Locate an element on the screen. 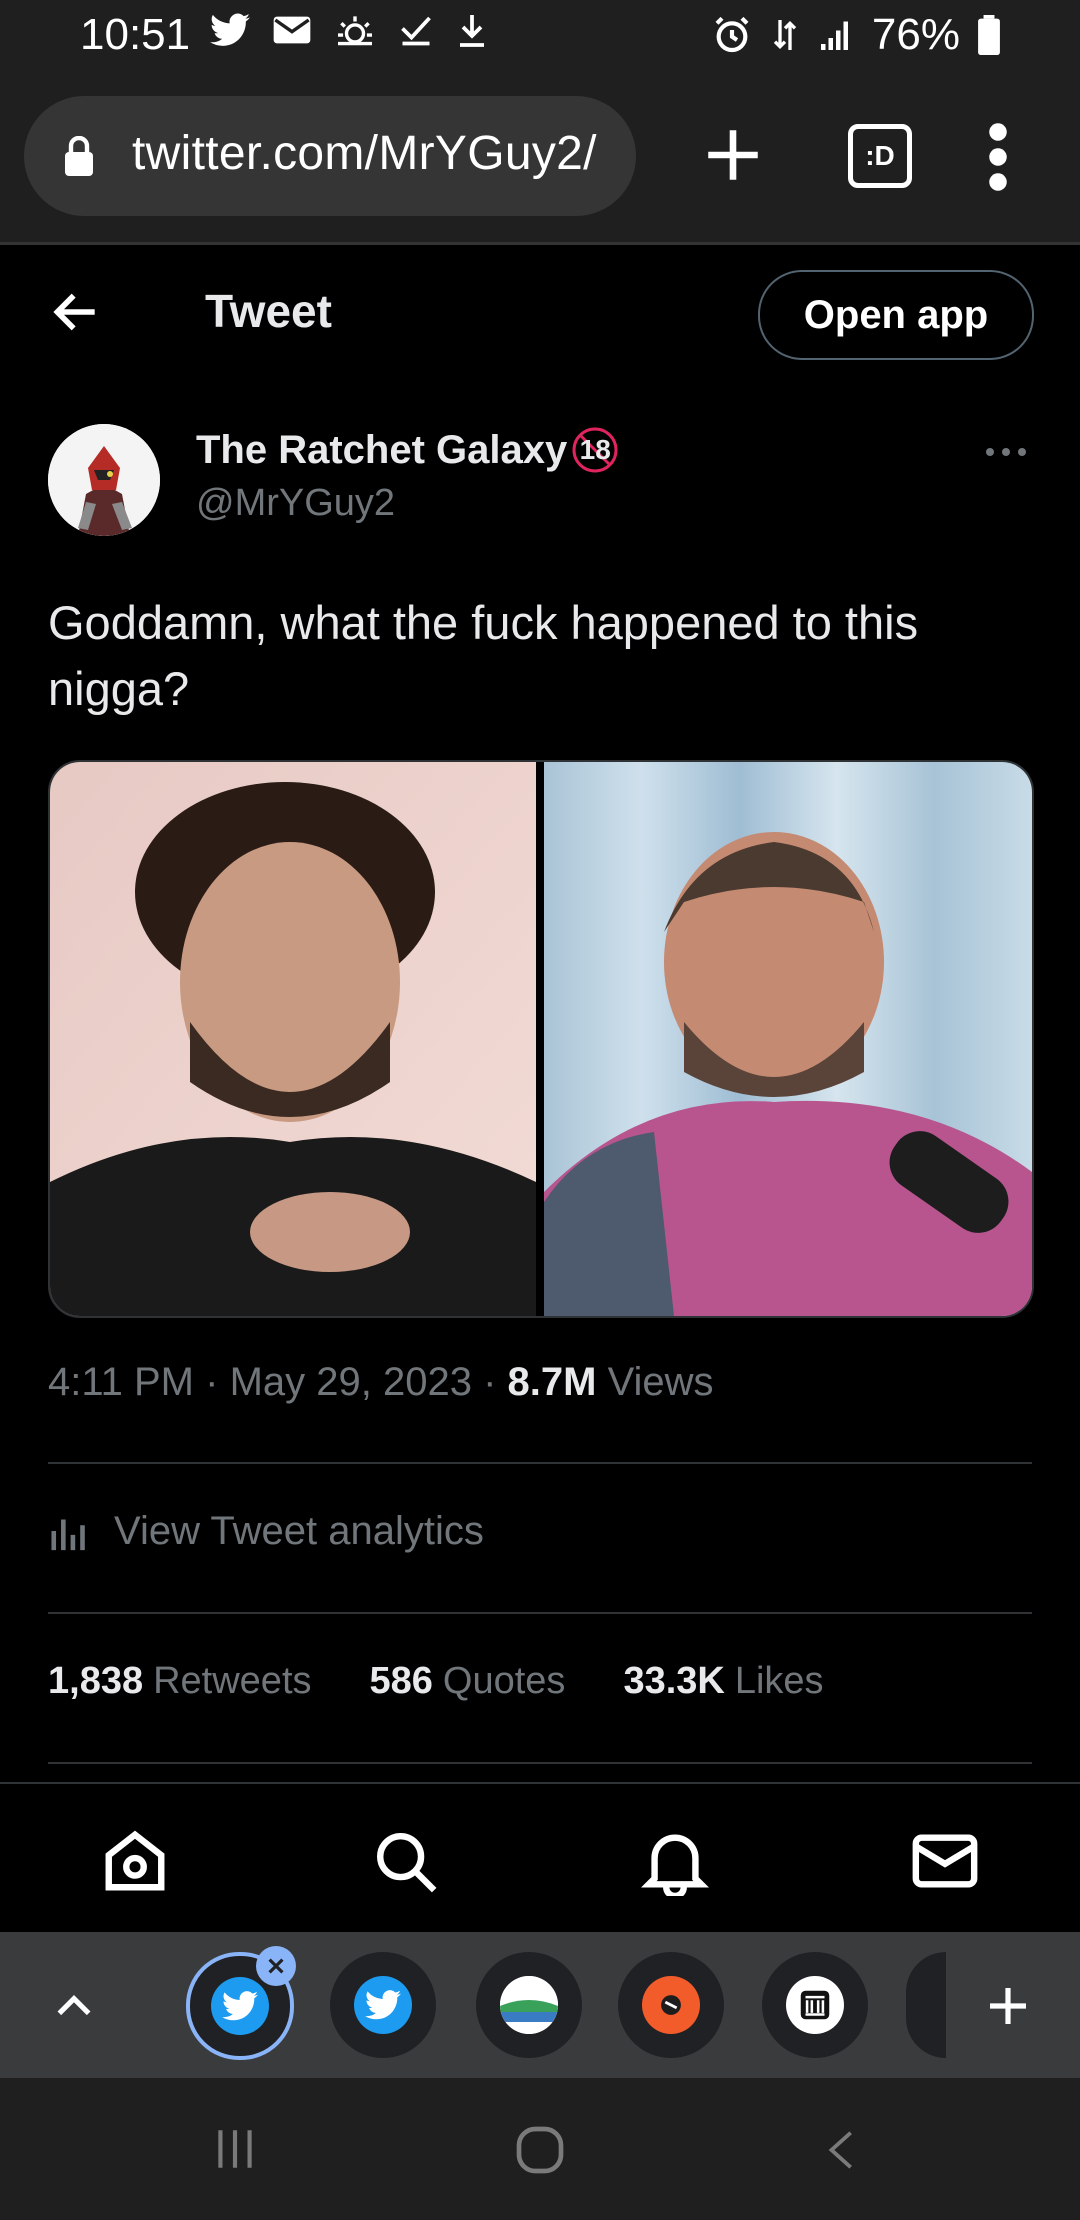  avatar is located at coordinates (104, 480).